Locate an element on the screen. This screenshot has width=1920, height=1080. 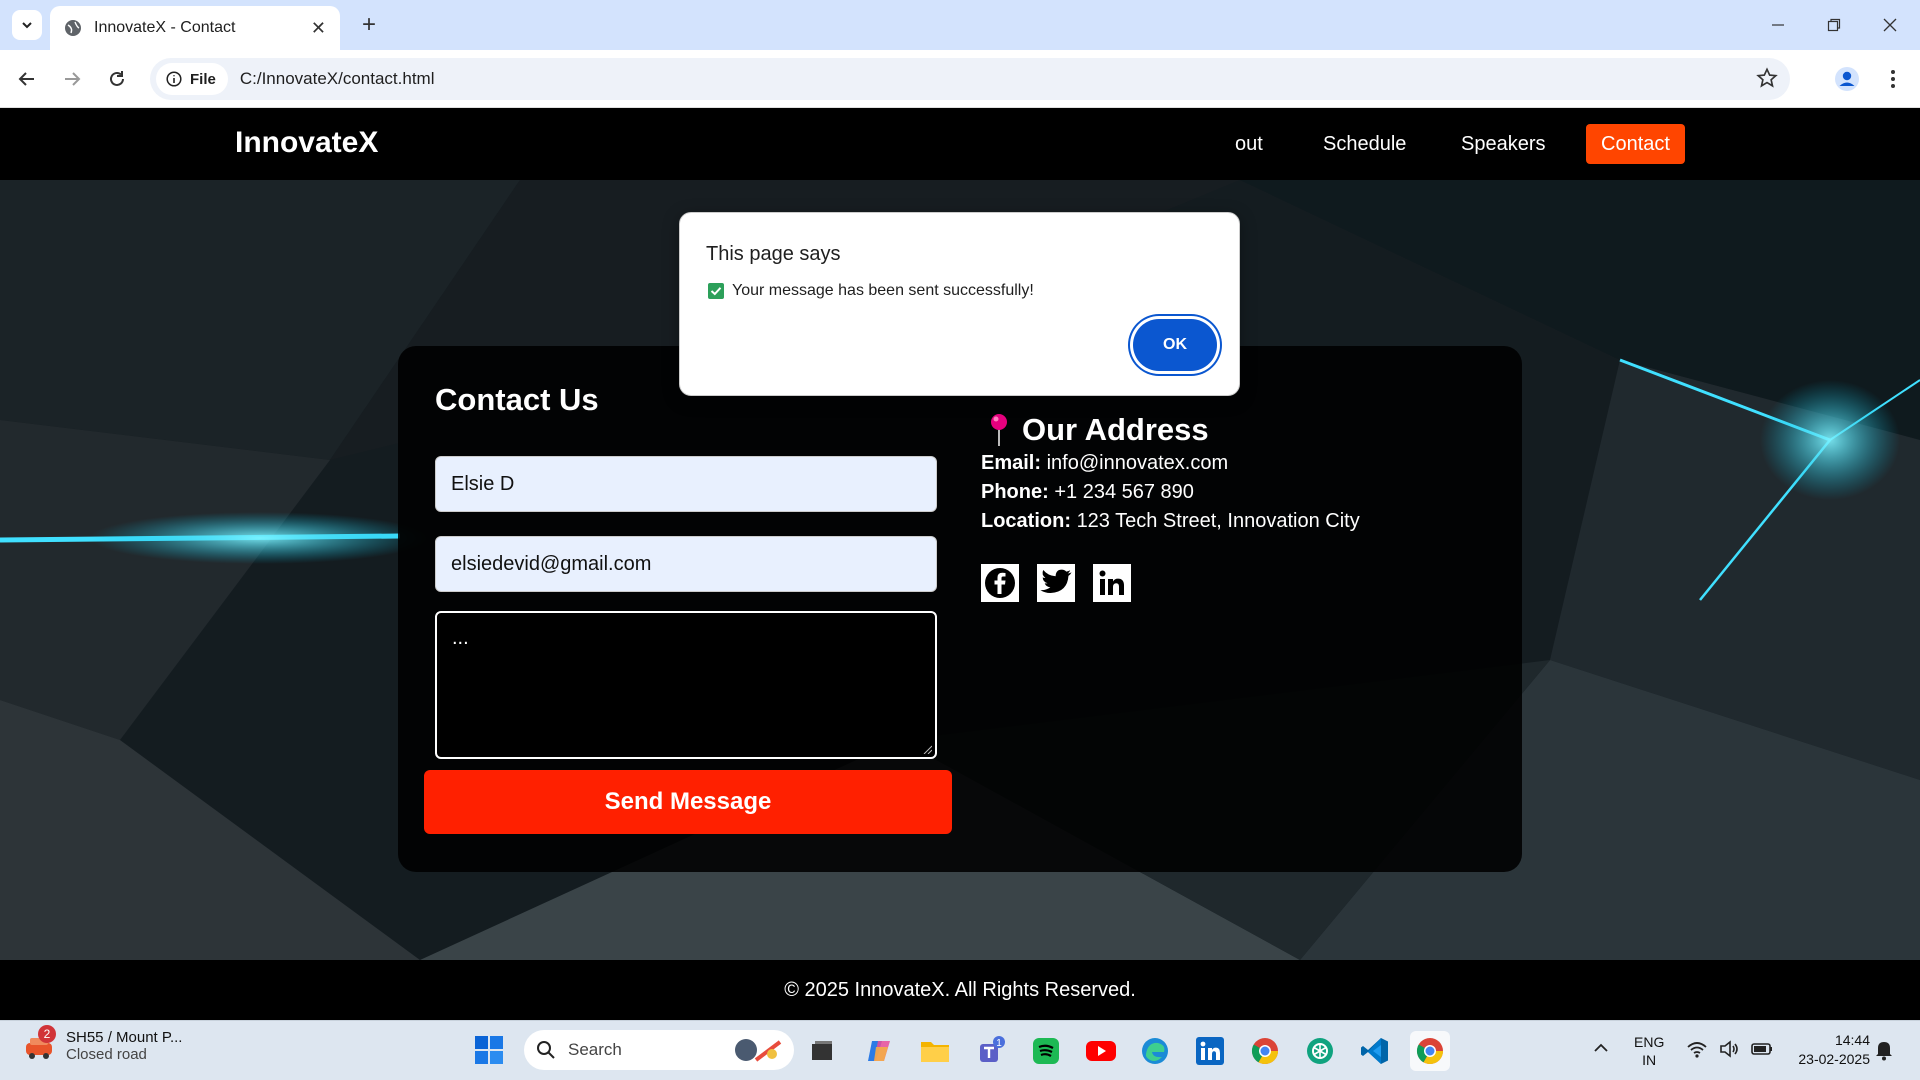
linkedin-icon is located at coordinates (1111, 582).